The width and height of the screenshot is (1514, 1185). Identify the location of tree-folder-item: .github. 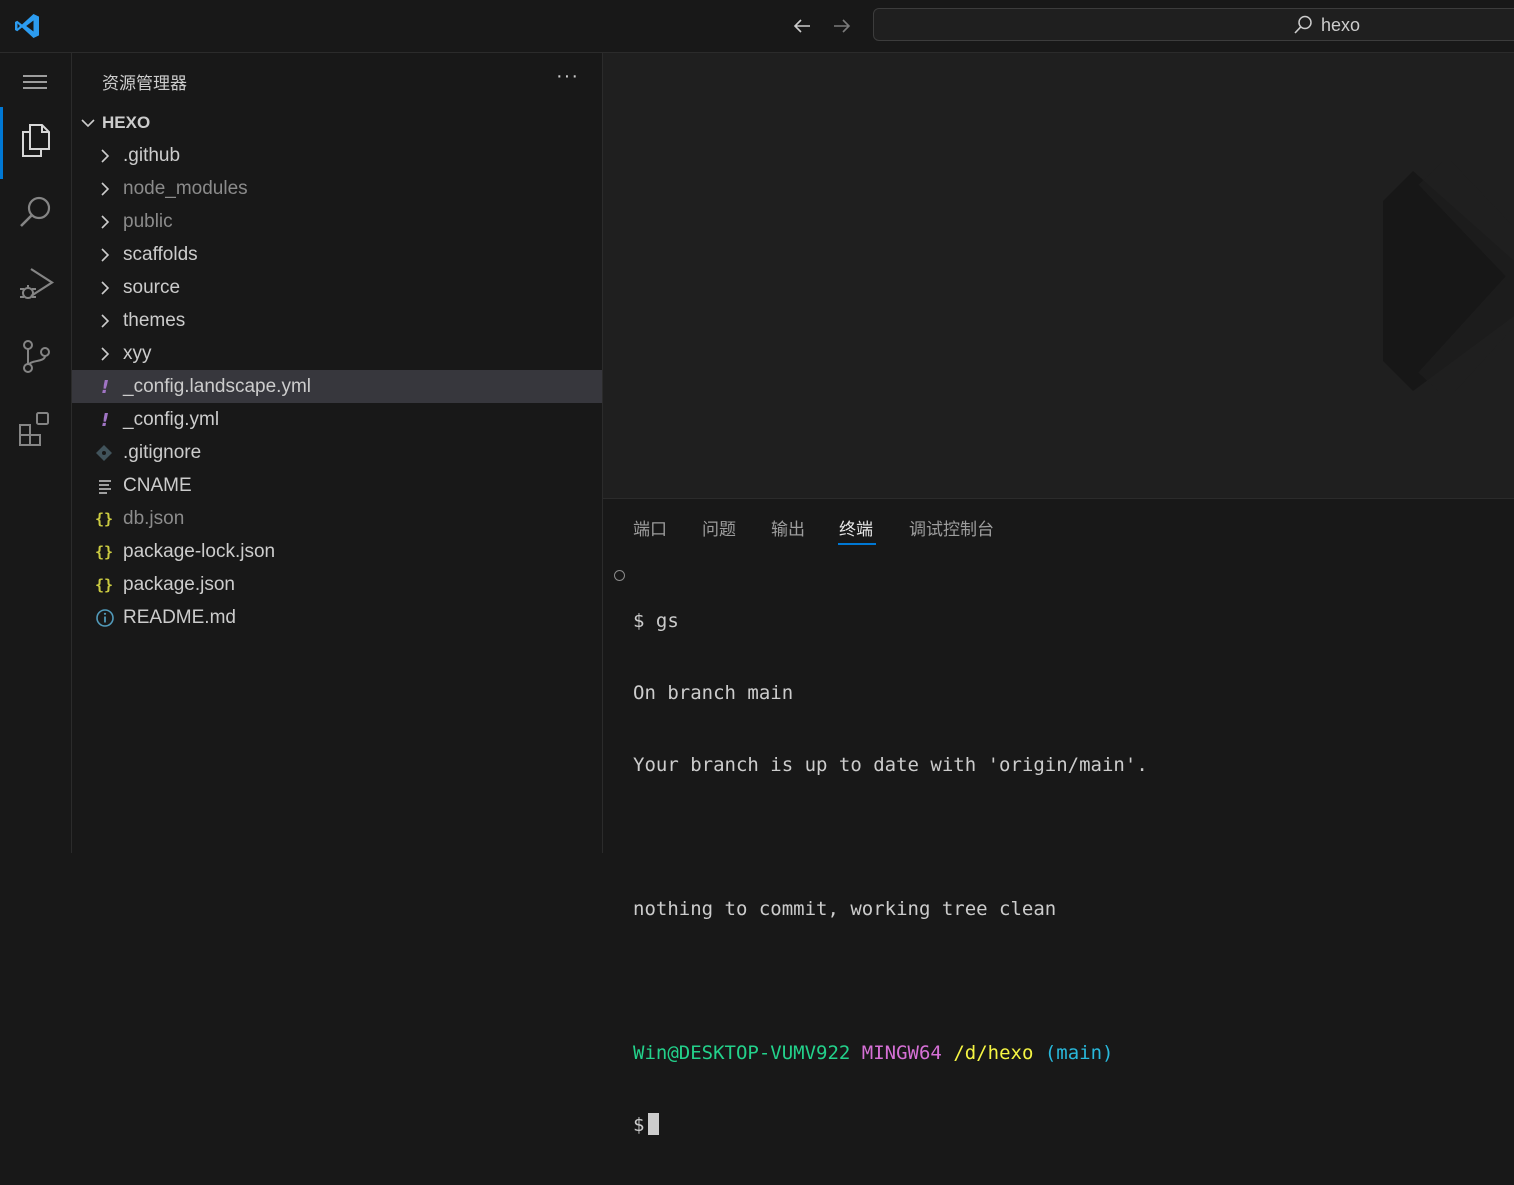
(337, 155).